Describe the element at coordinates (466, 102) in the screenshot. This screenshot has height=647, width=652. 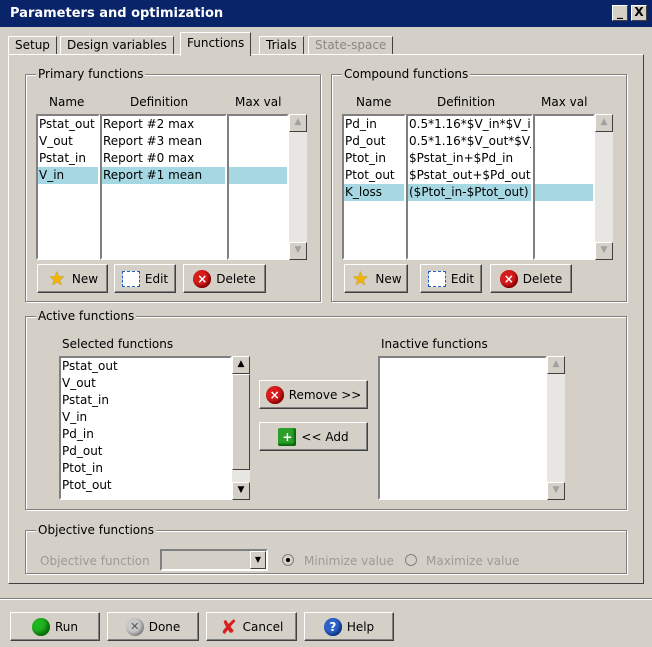
I see `compound-definition-header: Definition` at that location.